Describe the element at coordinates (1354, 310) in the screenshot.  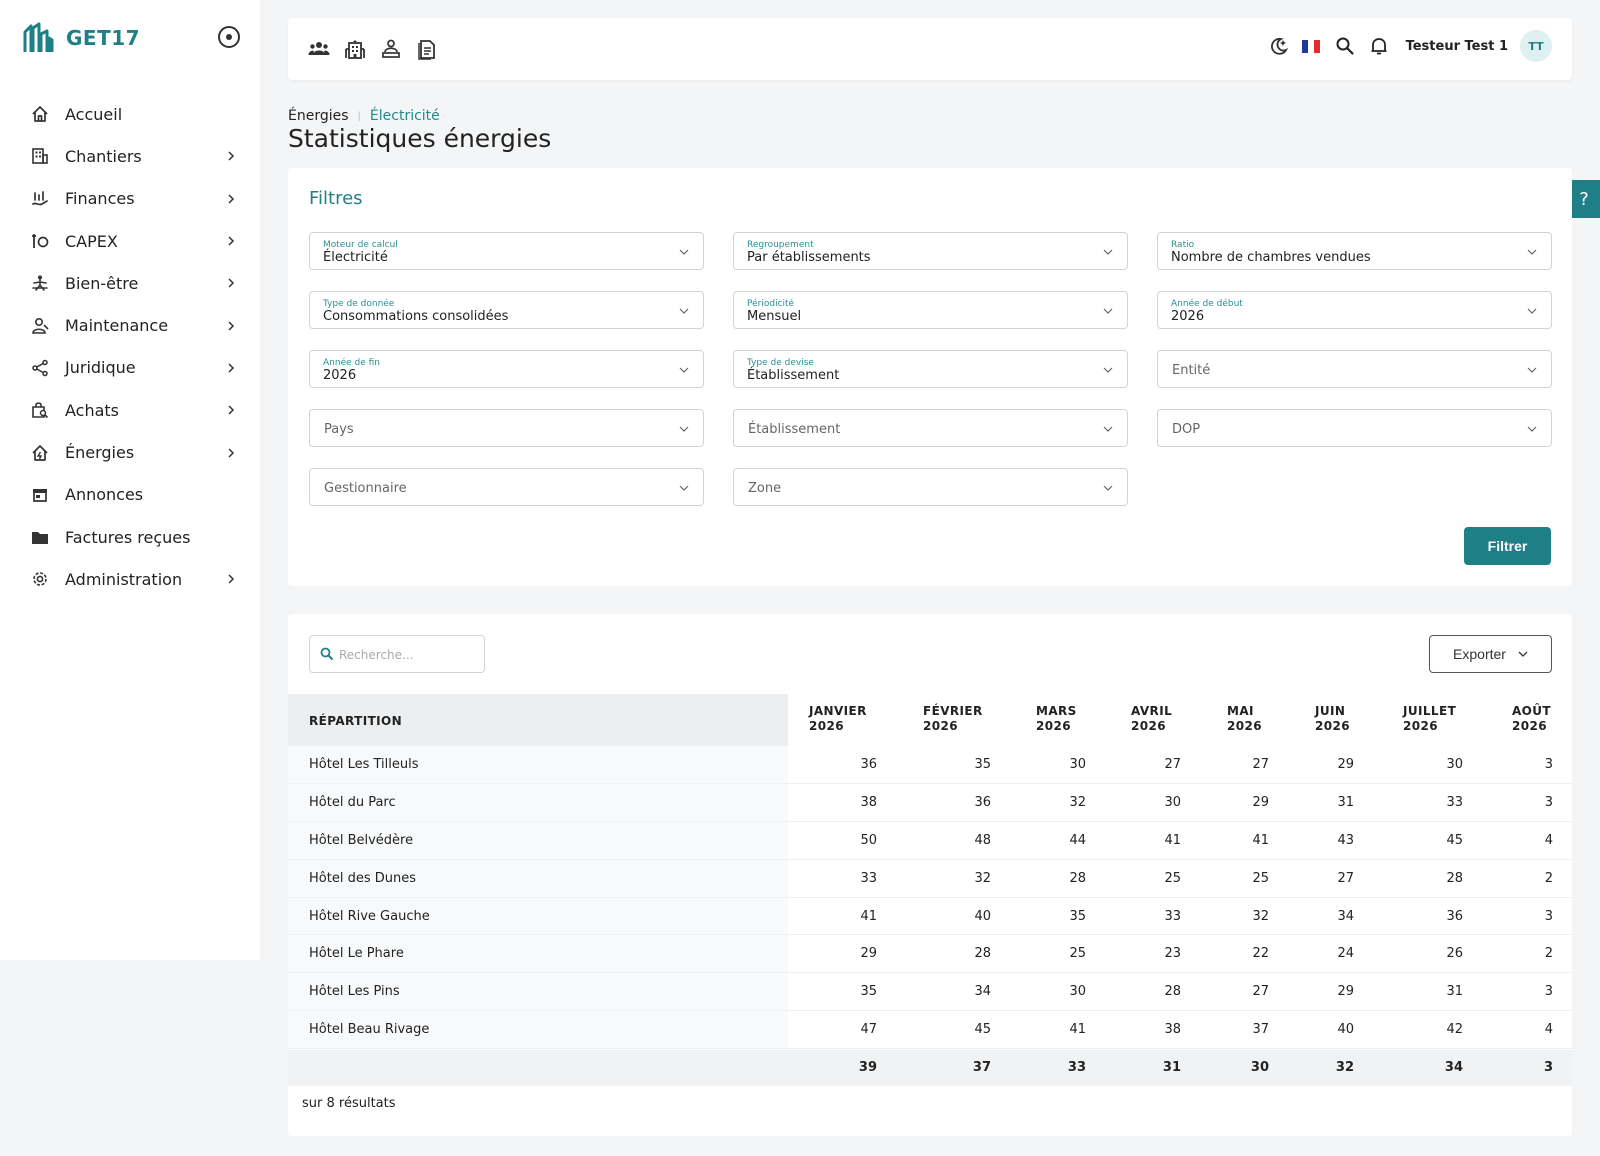
I see `annee-debut-select: Année de début 2026` at that location.